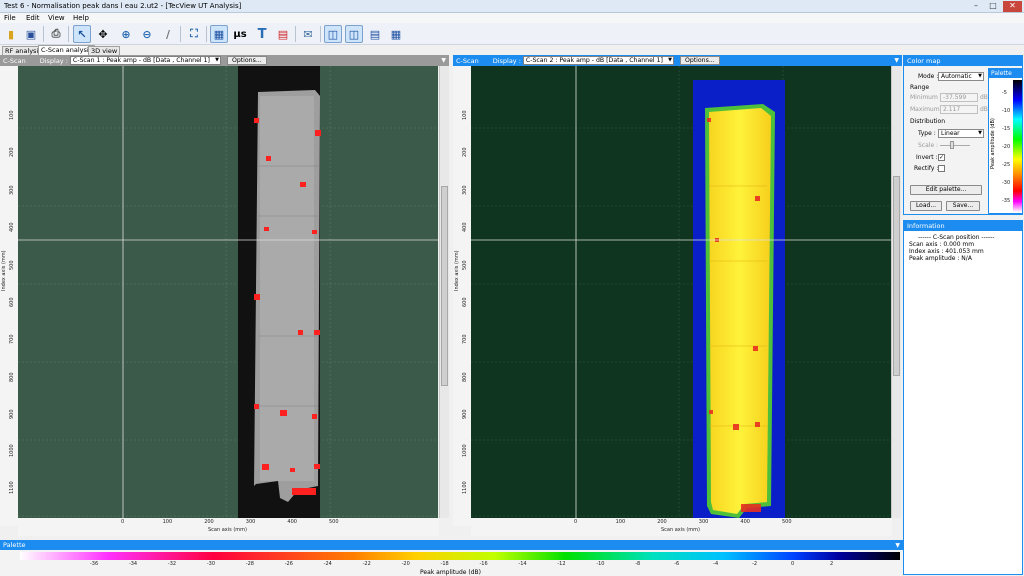 The image size is (1024, 576). I want to click on mode-select: Automatic ▼, so click(961, 76).